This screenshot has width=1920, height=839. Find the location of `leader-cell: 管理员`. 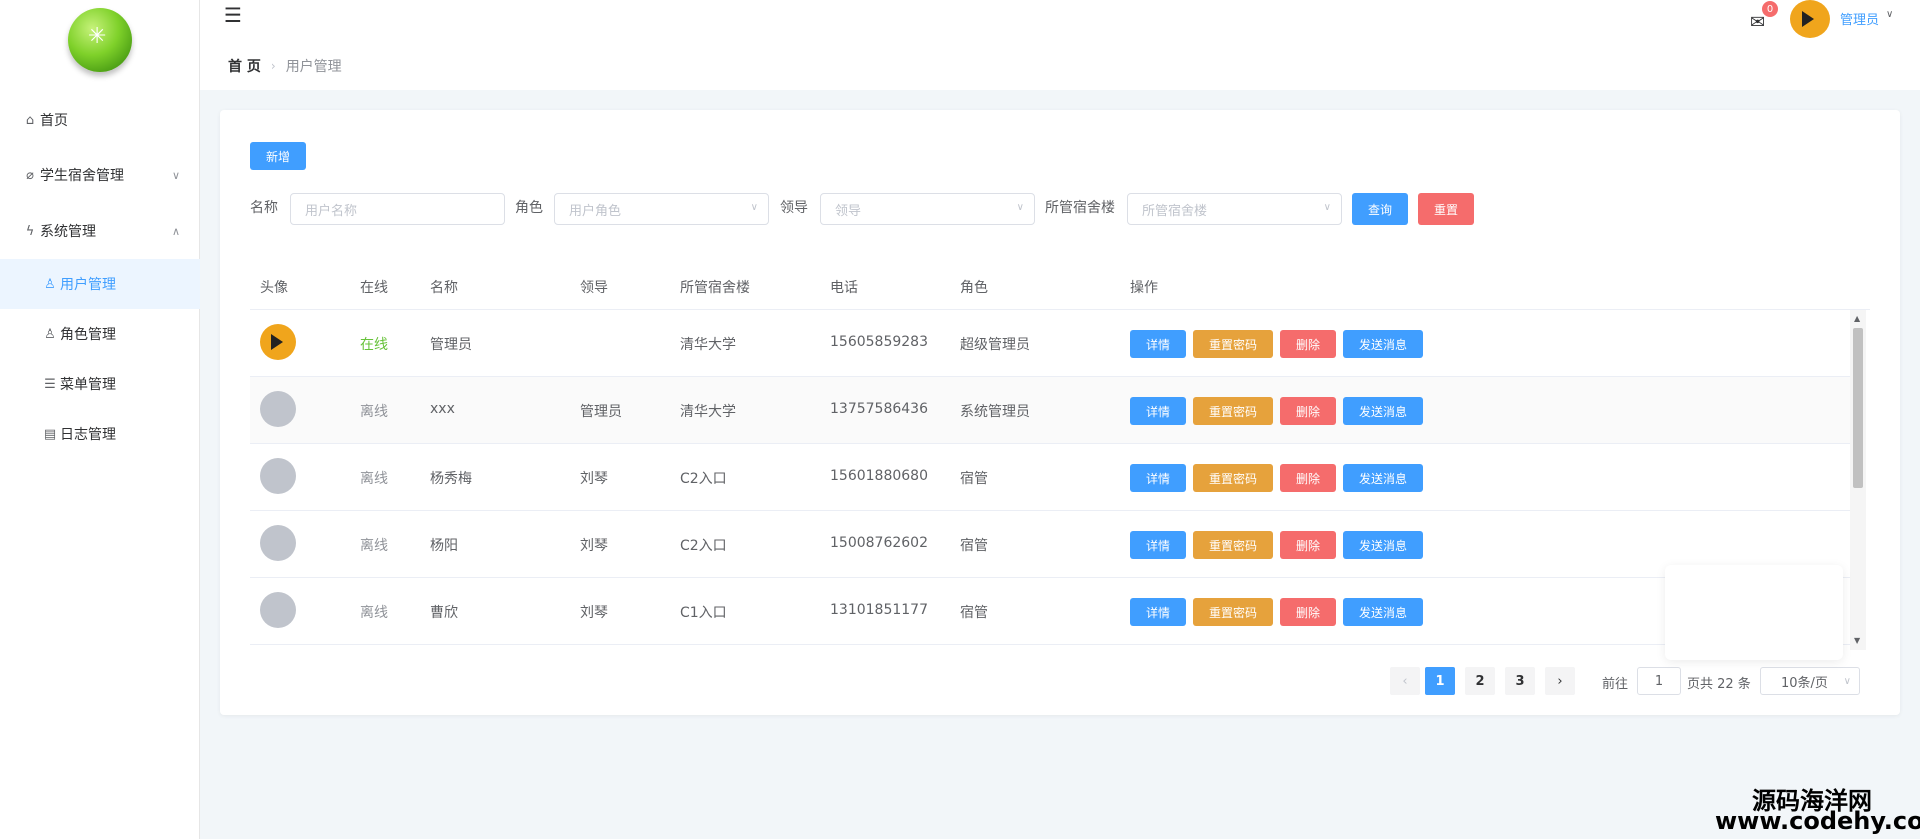

leader-cell: 管理员 is located at coordinates (601, 412).